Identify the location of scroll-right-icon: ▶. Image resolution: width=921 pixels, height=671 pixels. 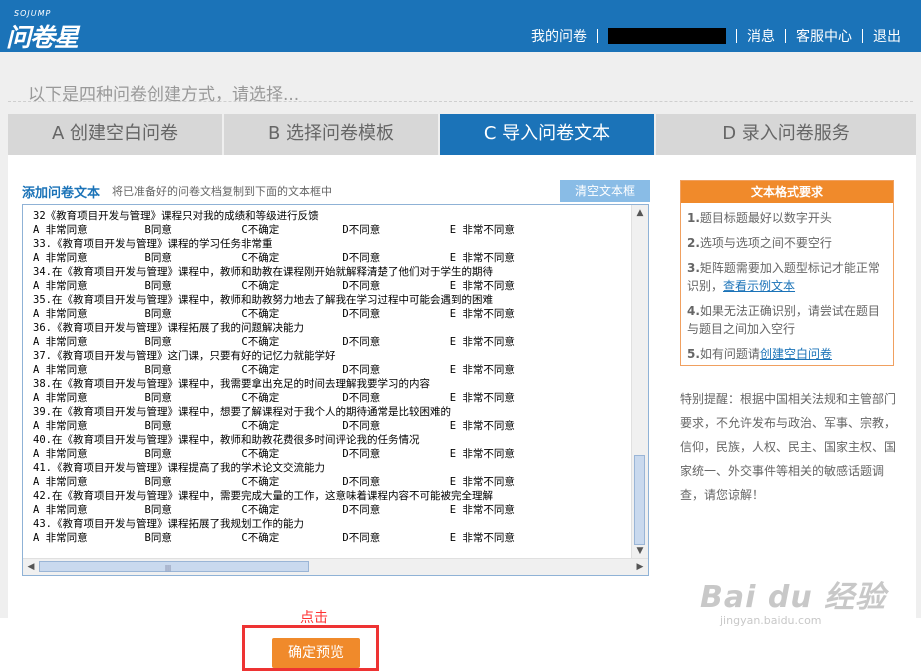
(640, 567).